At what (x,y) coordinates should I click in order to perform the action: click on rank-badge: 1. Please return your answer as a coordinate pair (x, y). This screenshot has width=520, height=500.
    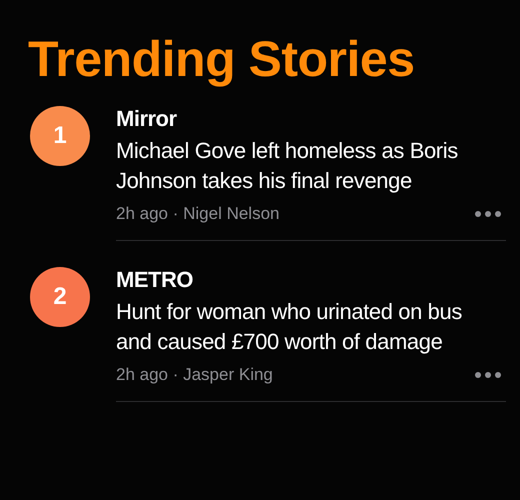
    Looking at the image, I should click on (60, 136).